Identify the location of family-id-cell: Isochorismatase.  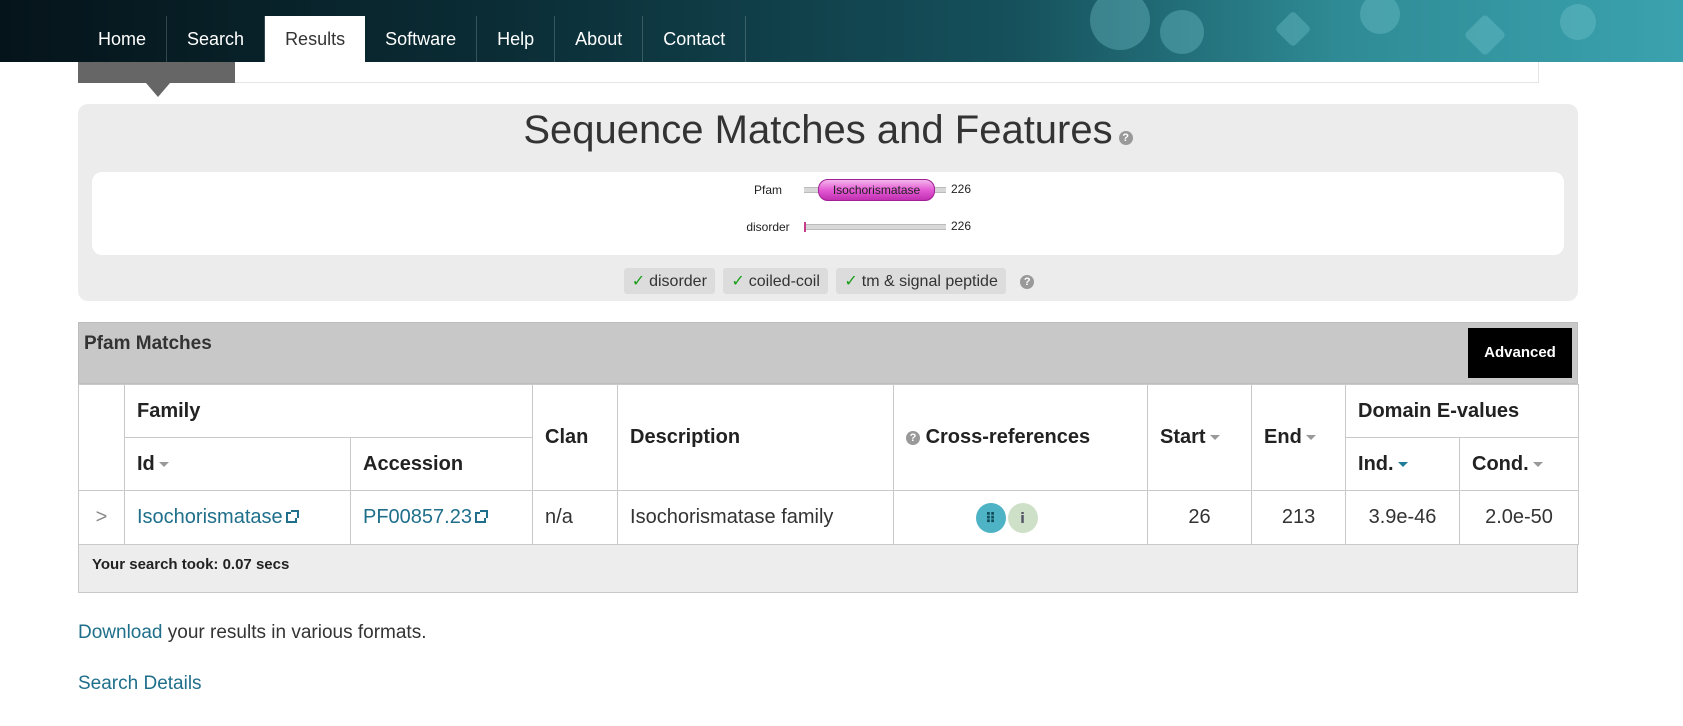
(237, 517).